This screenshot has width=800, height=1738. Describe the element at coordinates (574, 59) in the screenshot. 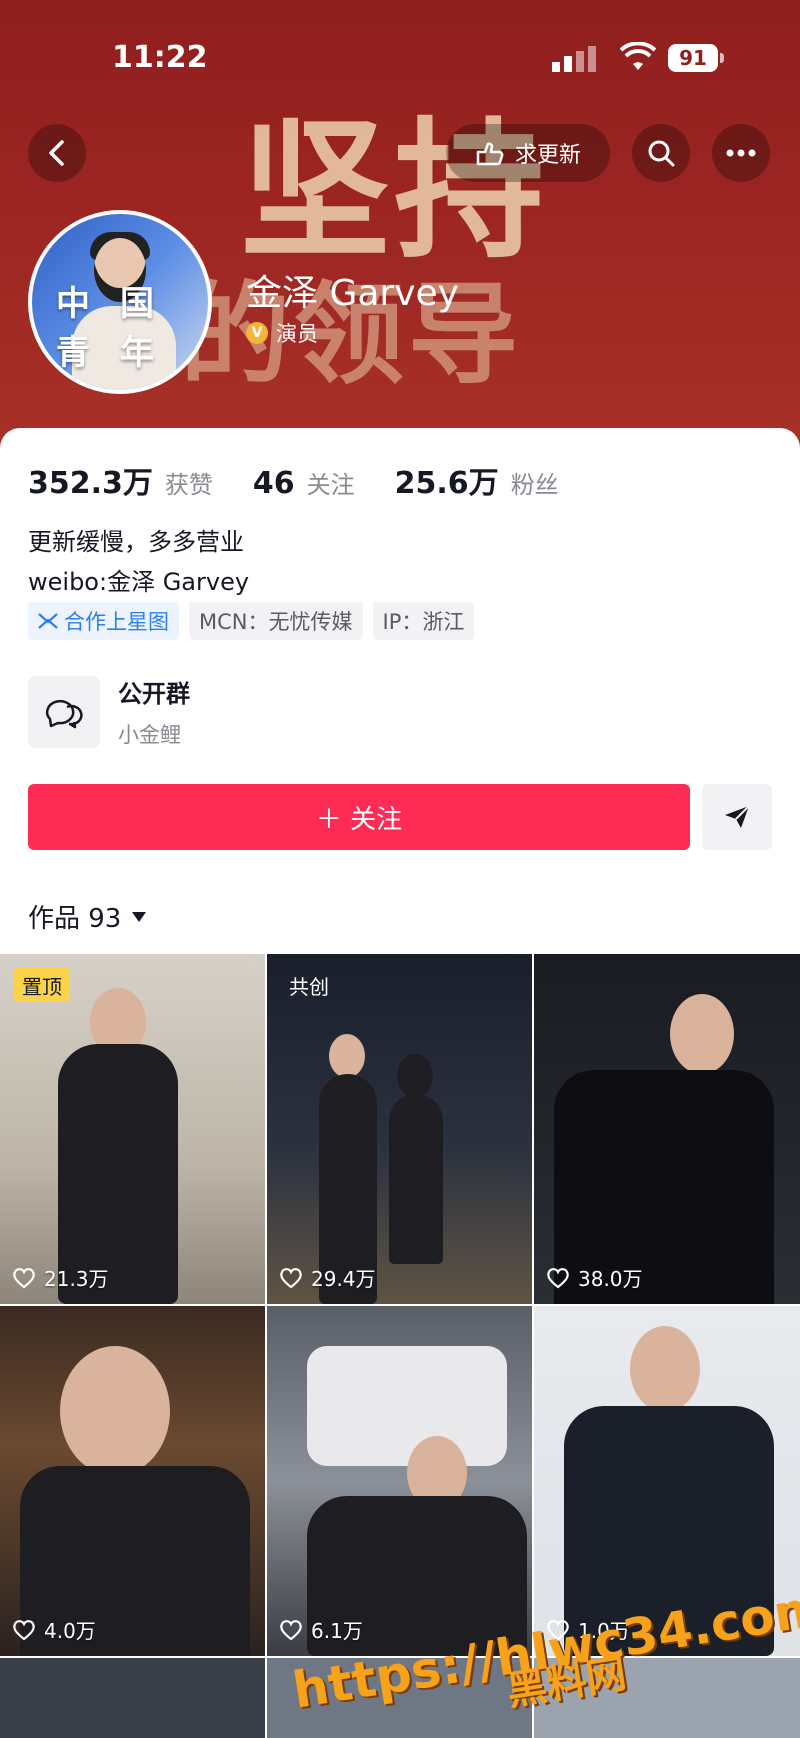

I see `cell-signal-icon` at that location.